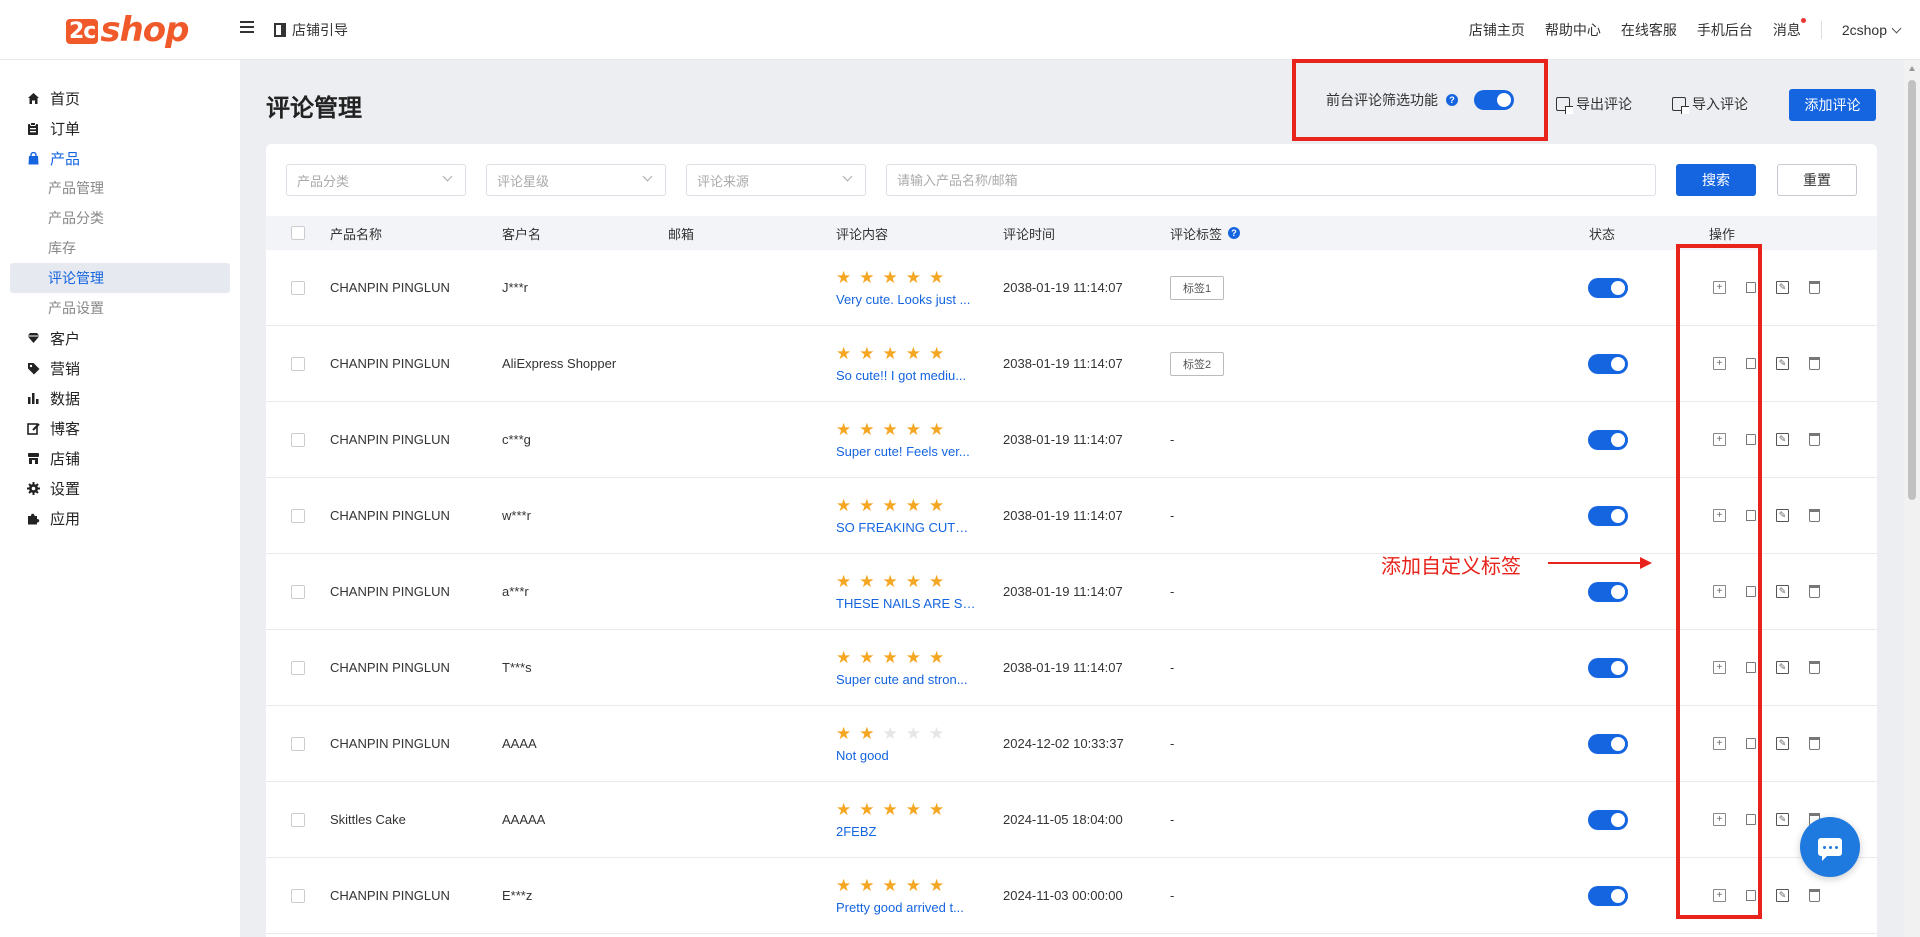 Image resolution: width=1920 pixels, height=937 pixels. Describe the element at coordinates (120, 278) in the screenshot. I see `sidebar-sub-review-management: 评论管理` at that location.